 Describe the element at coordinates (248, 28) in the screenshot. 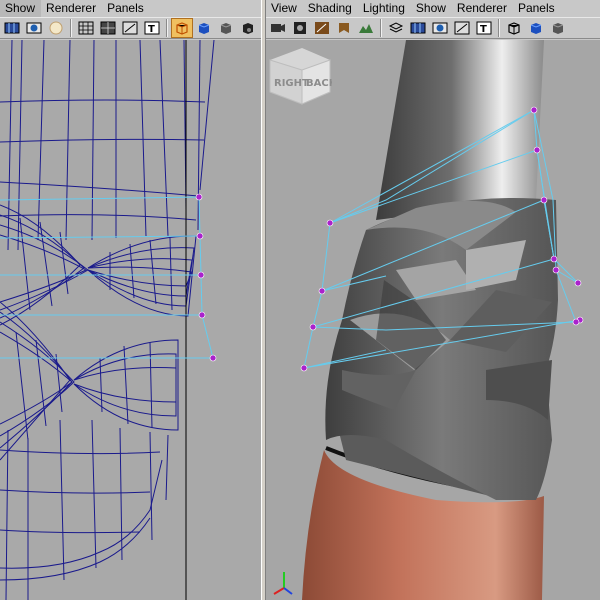

I see `cube-black-icon` at that location.